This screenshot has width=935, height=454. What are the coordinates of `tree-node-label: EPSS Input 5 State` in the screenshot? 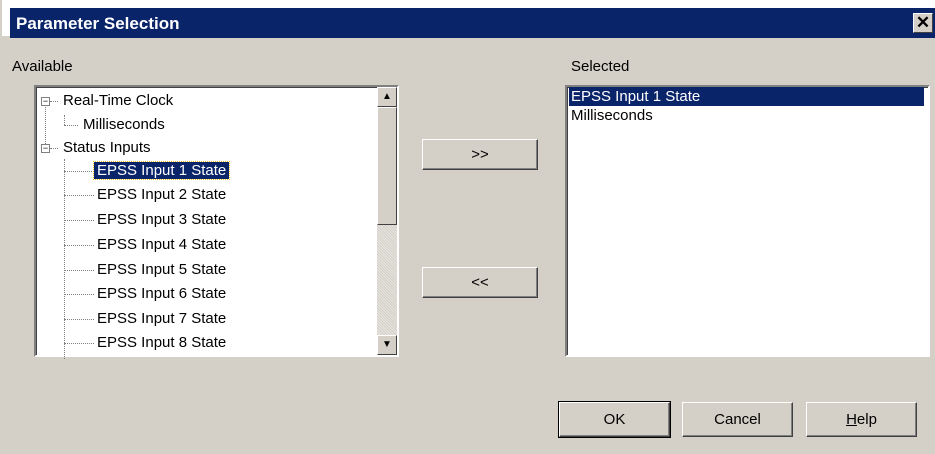 It's located at (162, 269).